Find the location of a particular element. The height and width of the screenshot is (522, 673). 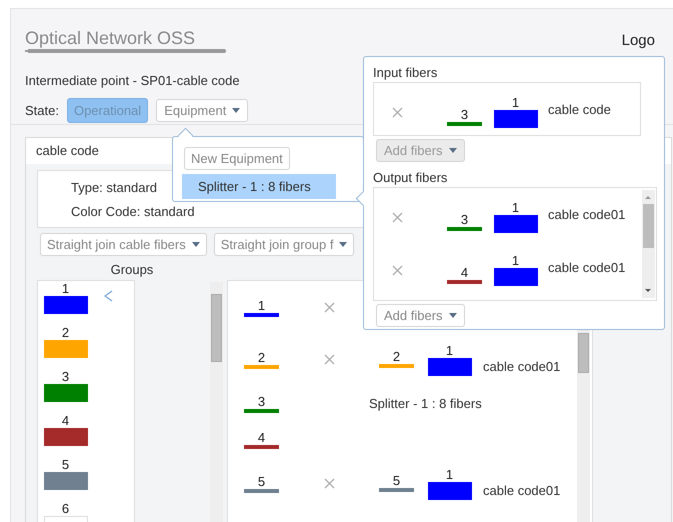

state-label: State: is located at coordinates (42, 110).